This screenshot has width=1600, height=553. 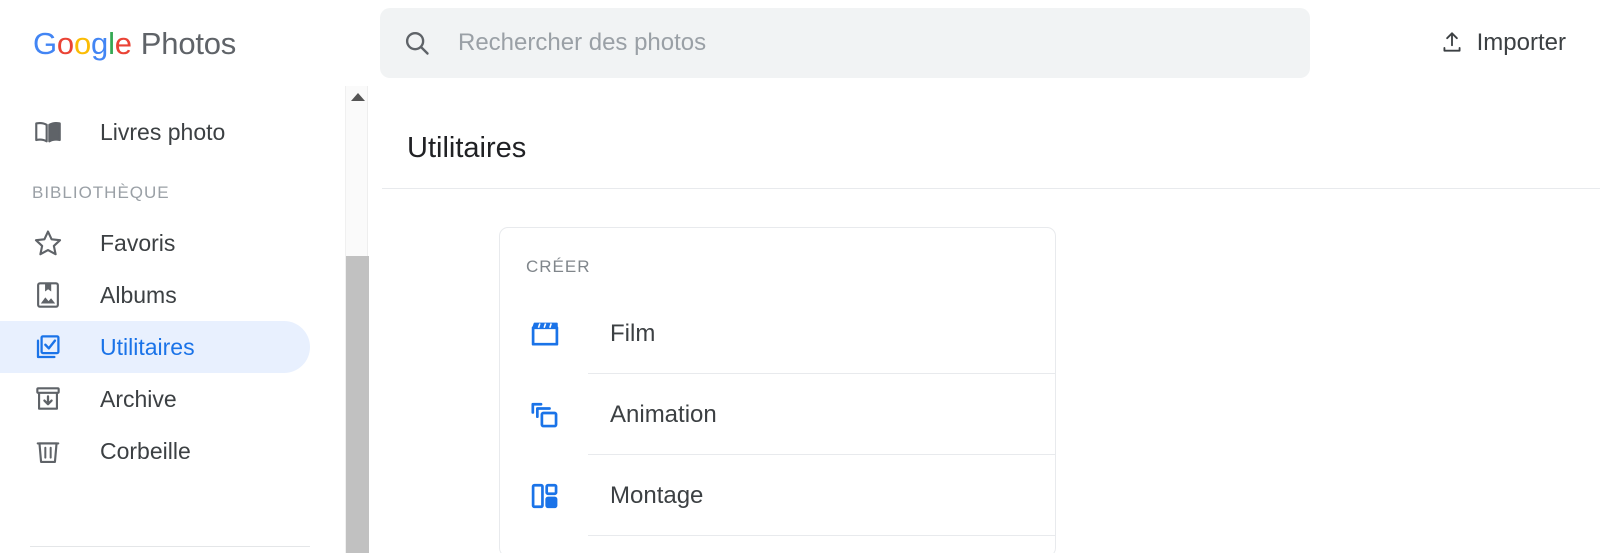 I want to click on sidebar-divider, so click(x=170, y=546).